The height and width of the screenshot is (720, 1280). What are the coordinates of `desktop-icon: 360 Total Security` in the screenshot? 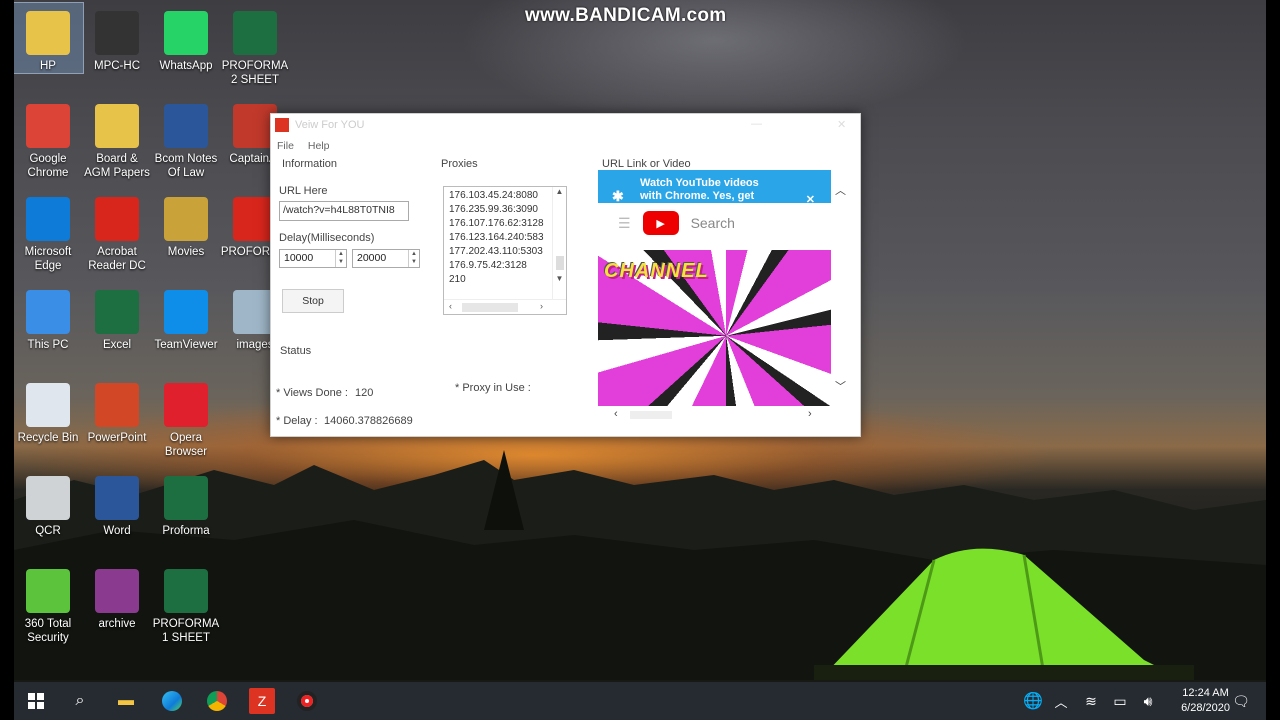 It's located at (48, 603).